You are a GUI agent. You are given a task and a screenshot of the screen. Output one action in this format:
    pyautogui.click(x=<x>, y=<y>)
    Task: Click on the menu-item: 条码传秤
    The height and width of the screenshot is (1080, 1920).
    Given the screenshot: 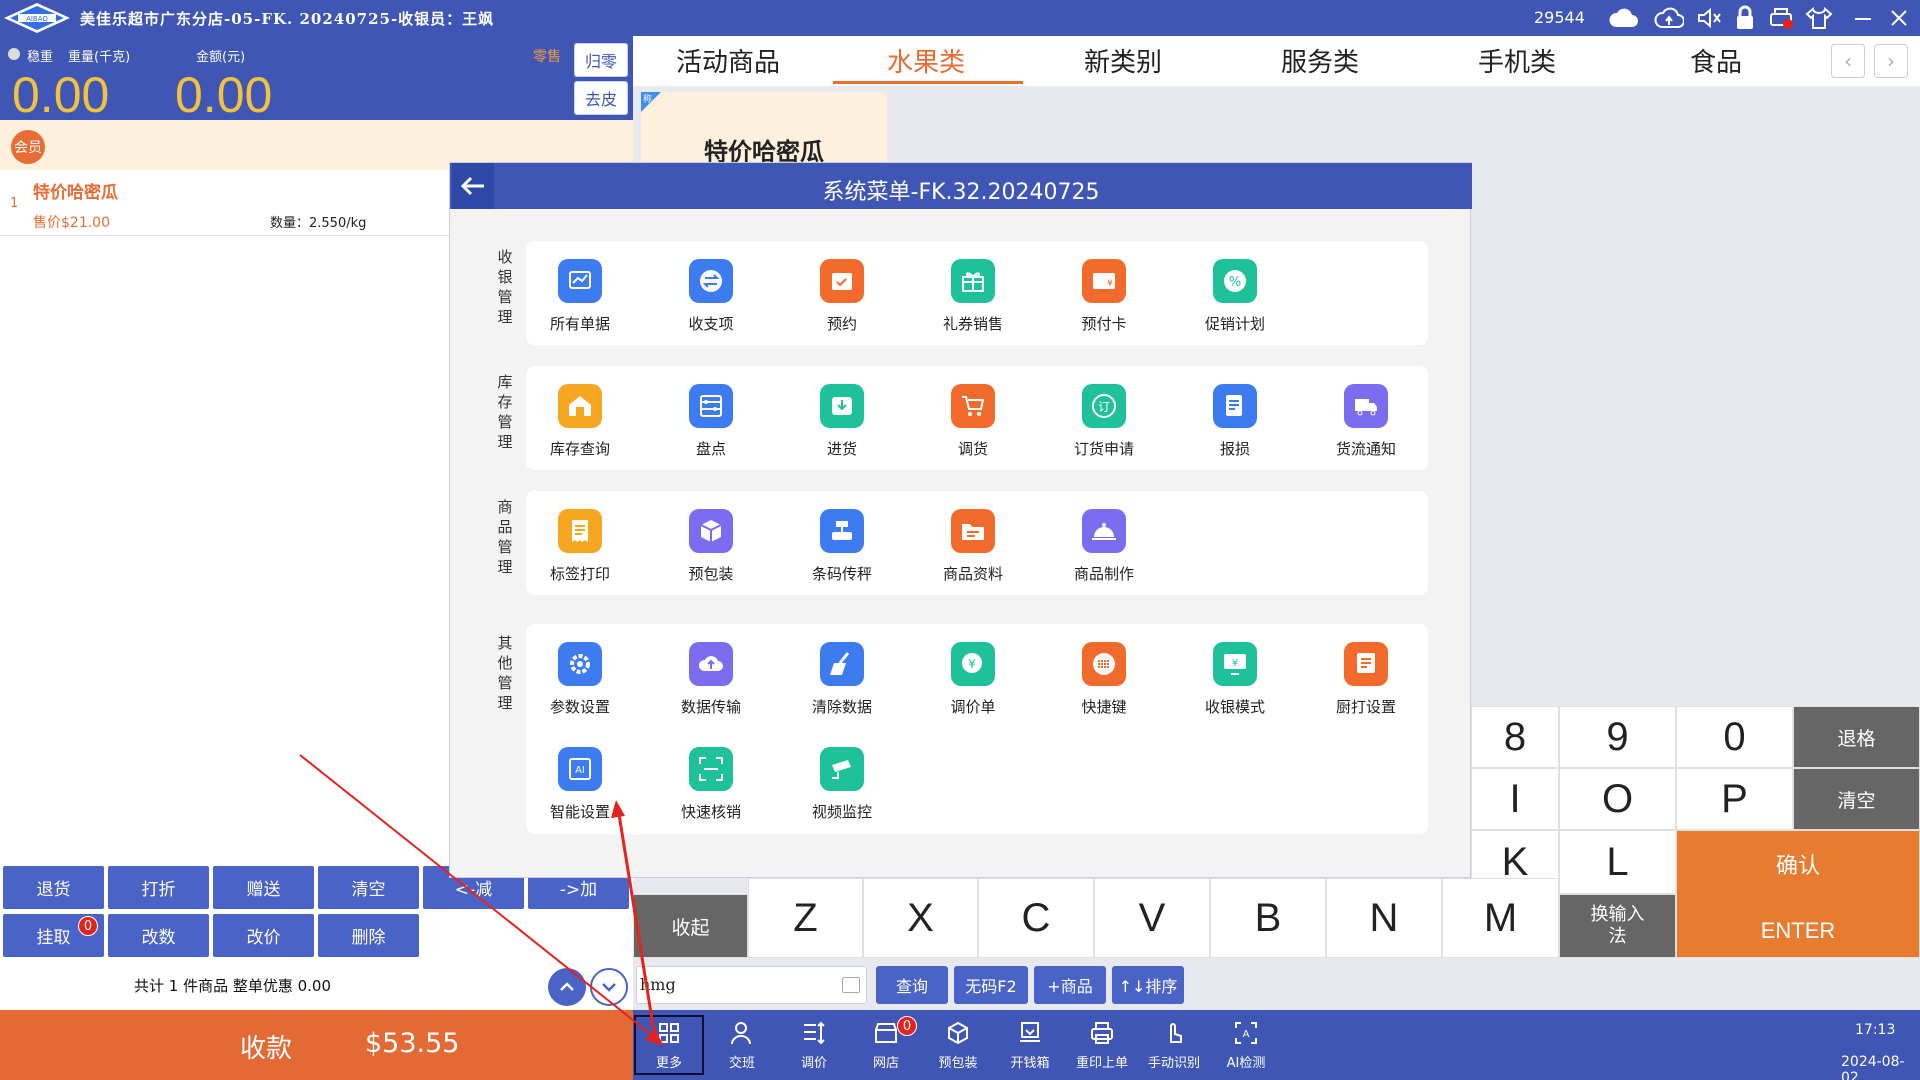 What is the action you would take?
    pyautogui.click(x=842, y=546)
    